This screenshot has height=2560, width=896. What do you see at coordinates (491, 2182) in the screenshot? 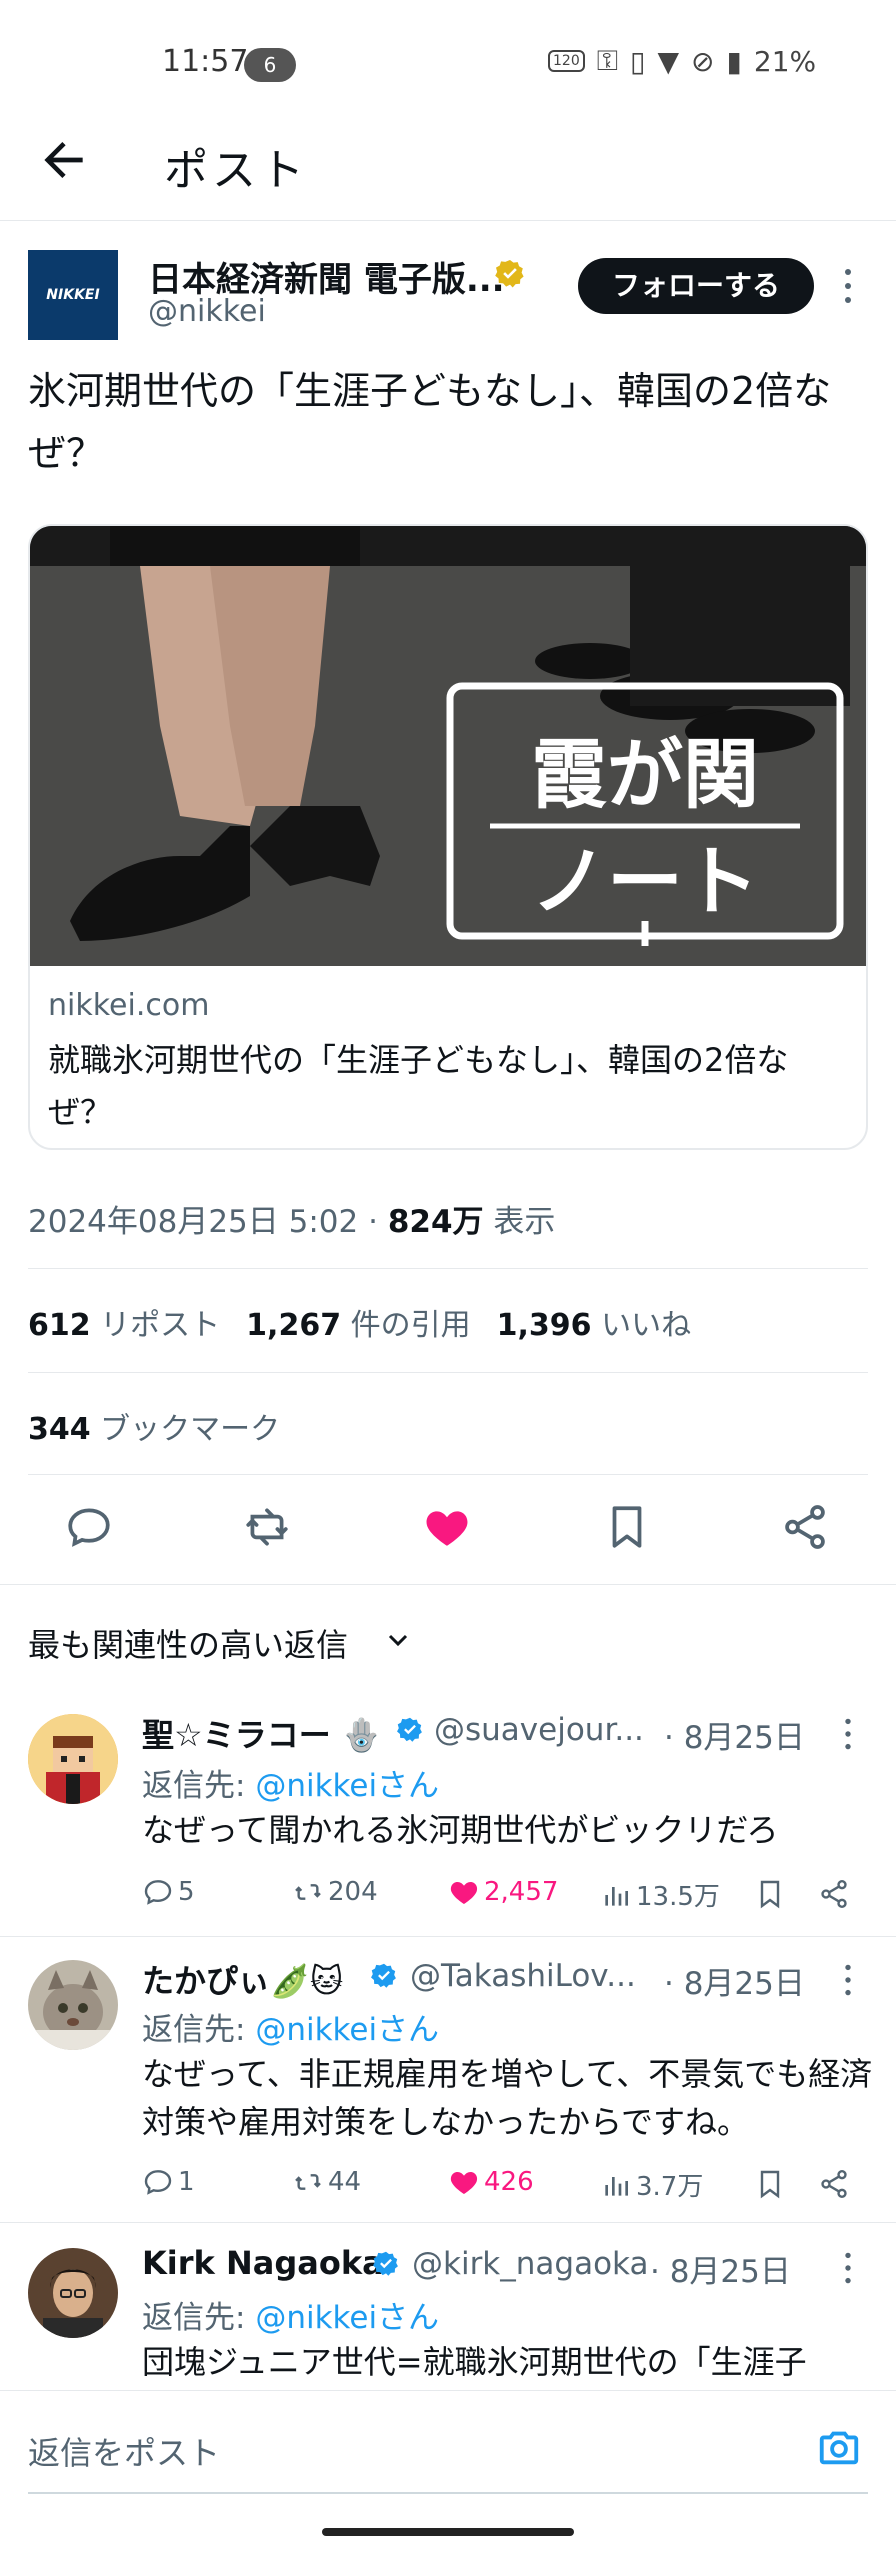
I see `reply-likes: 426` at bounding box center [491, 2182].